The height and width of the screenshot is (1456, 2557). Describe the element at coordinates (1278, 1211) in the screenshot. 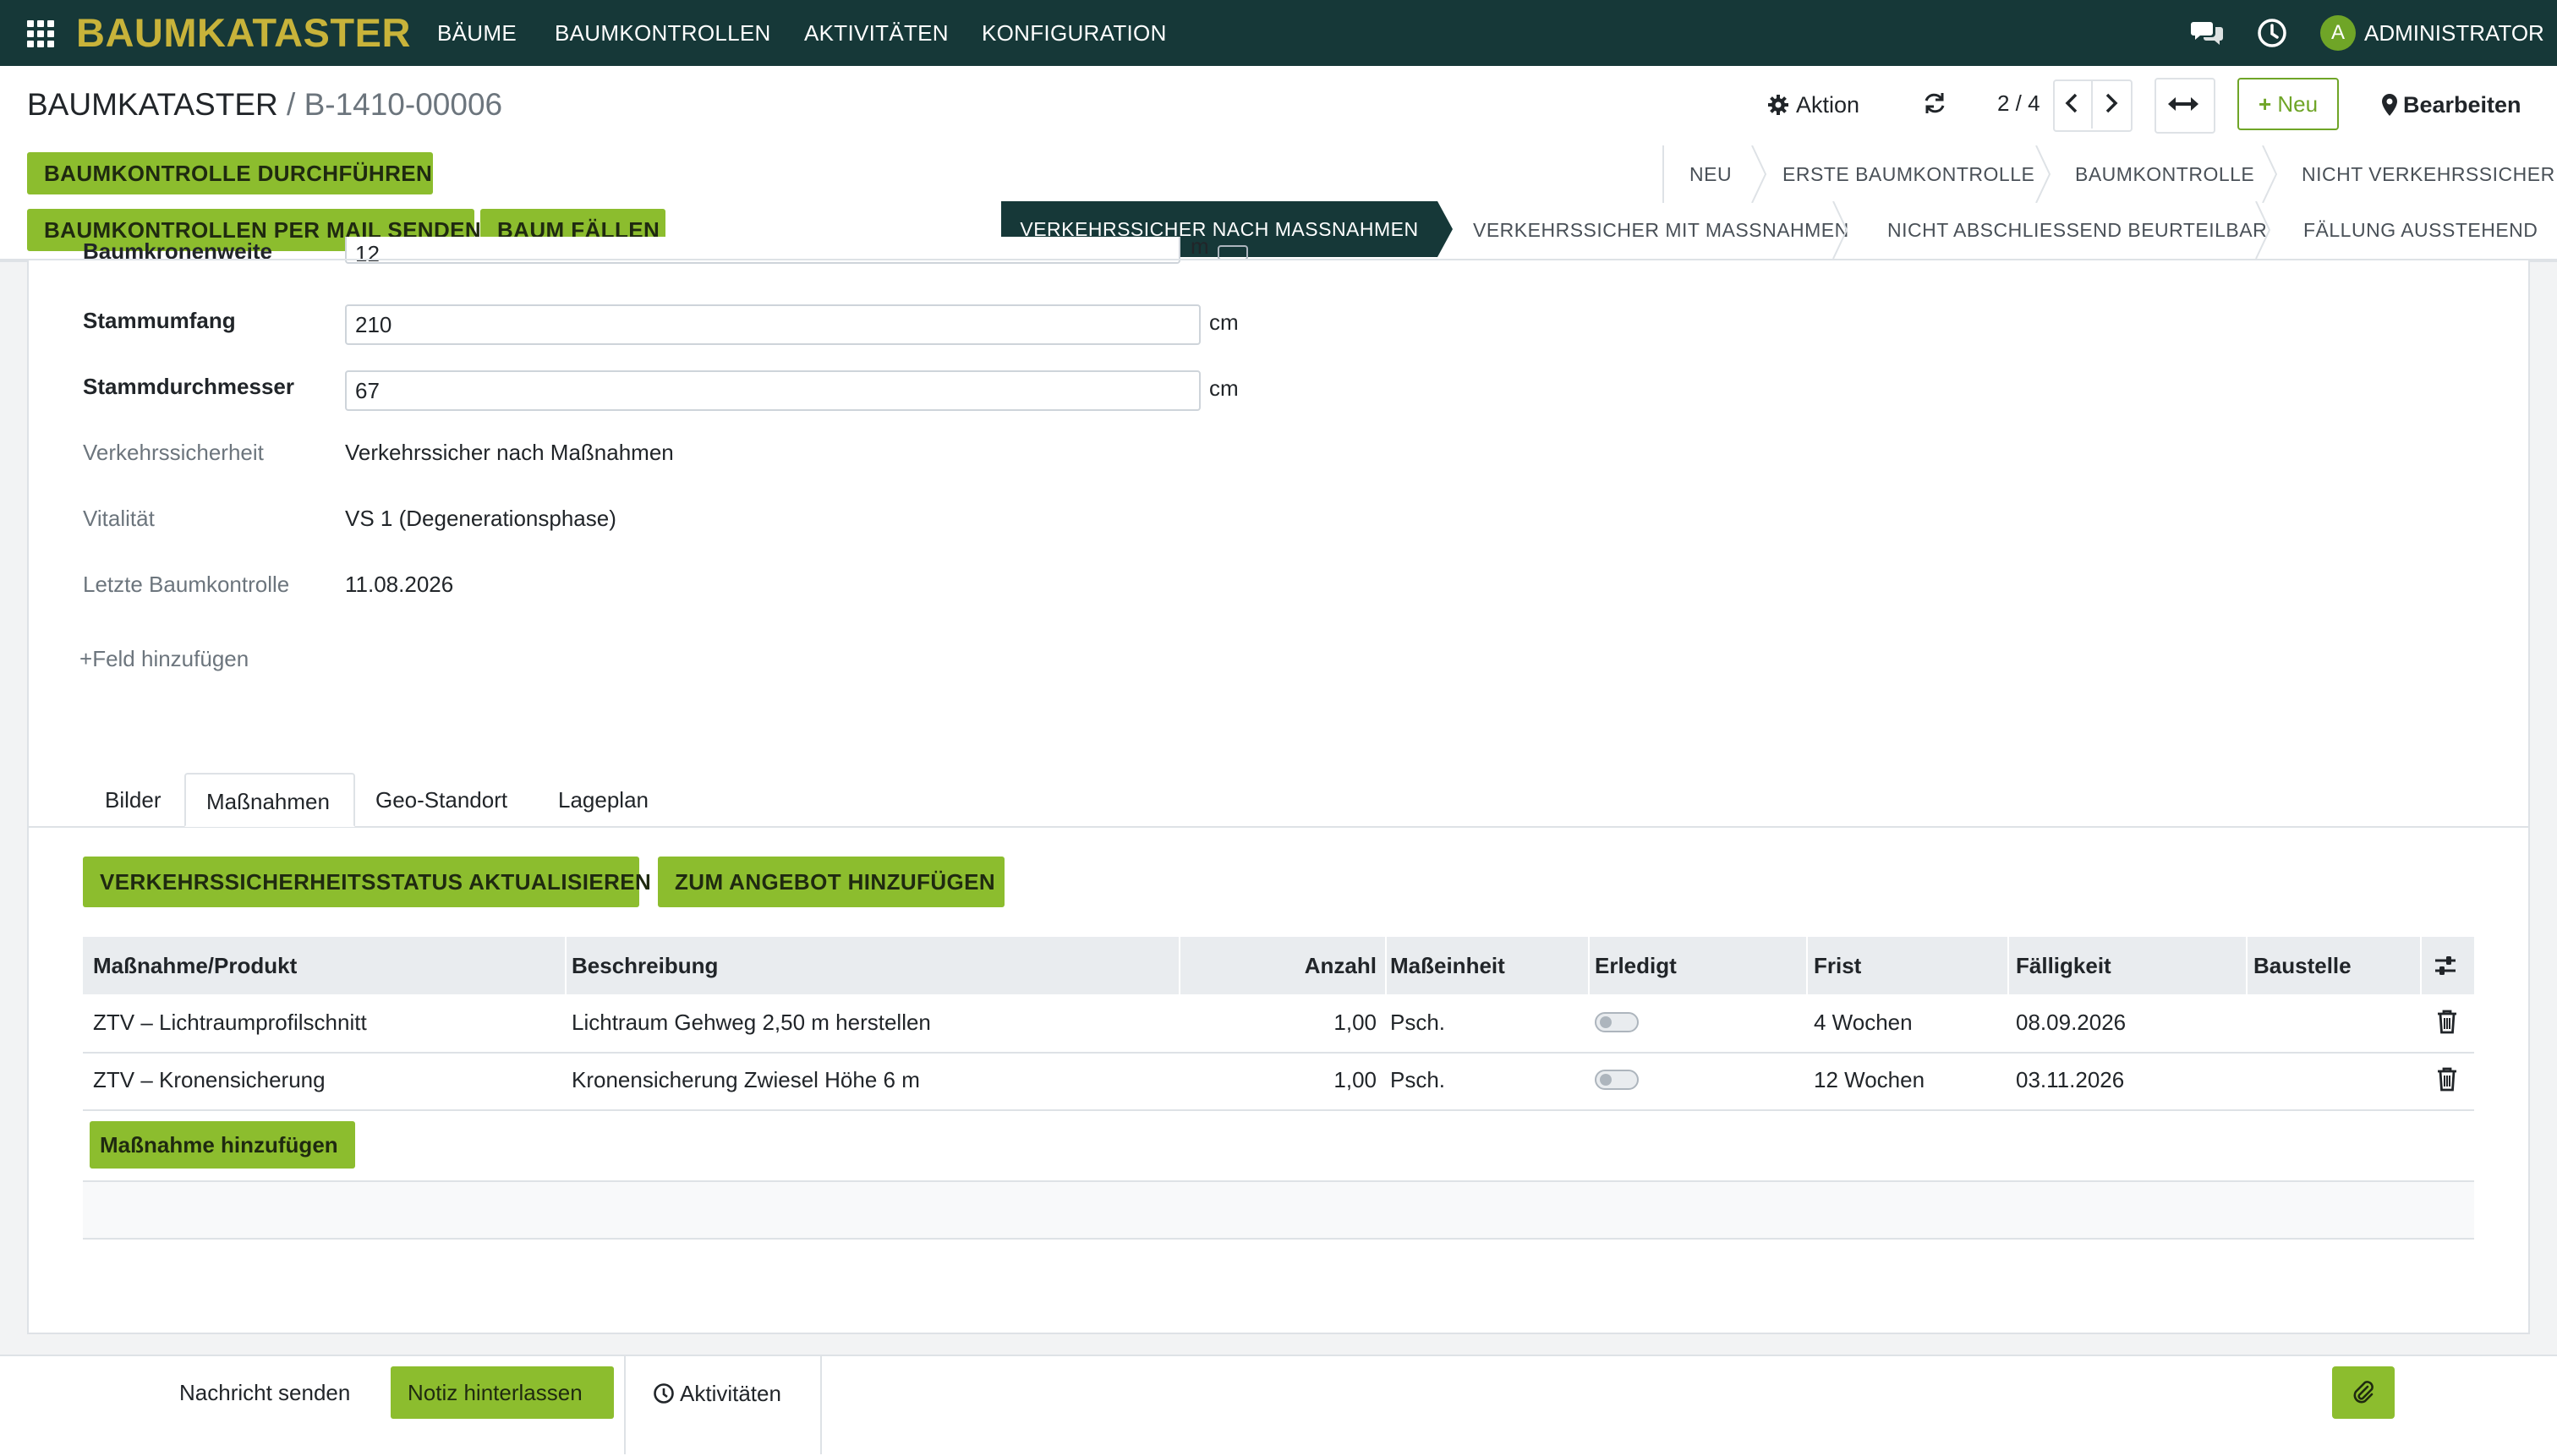

I see `table-footer` at that location.